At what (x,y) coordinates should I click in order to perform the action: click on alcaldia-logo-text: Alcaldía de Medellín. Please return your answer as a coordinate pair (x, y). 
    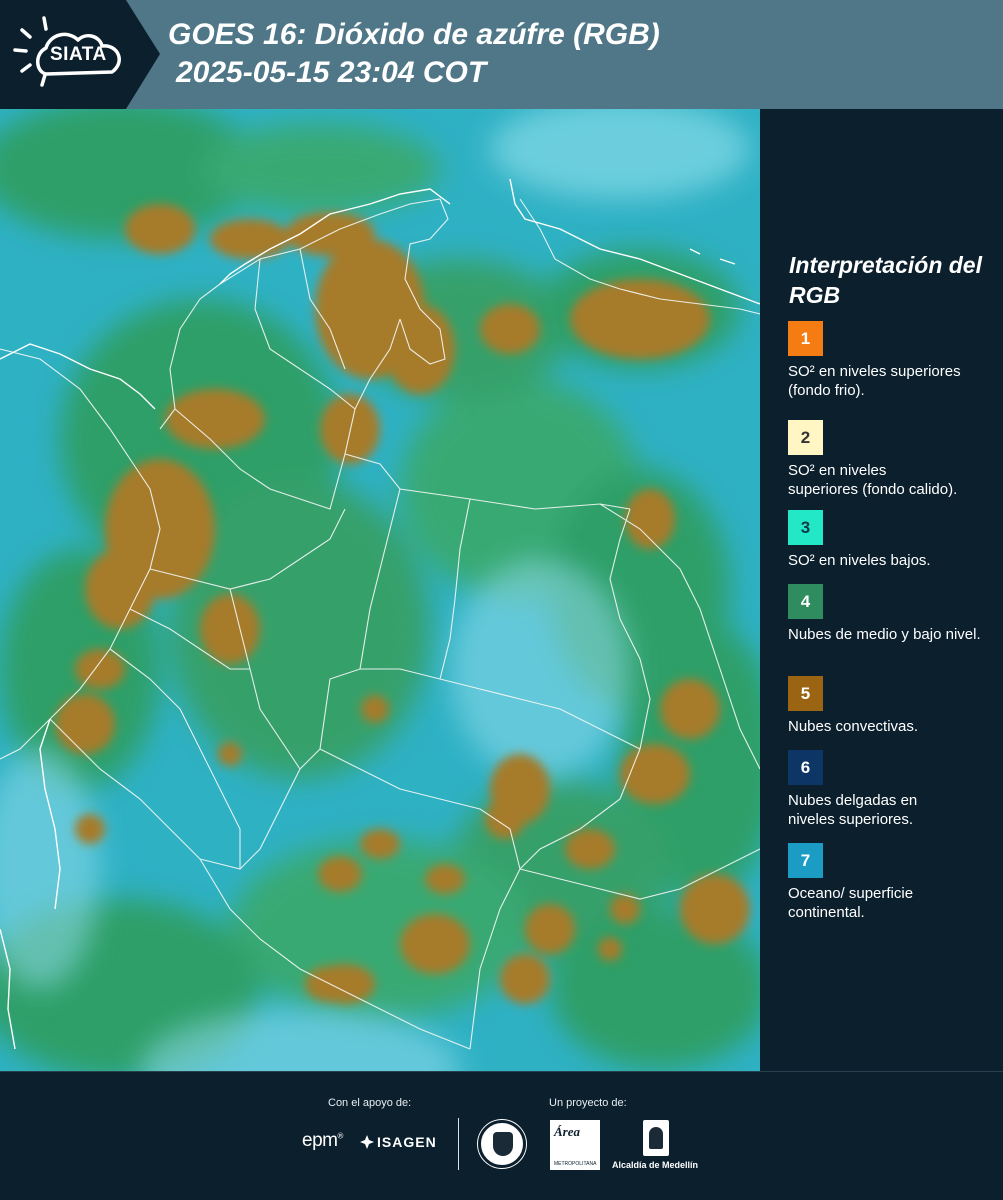
    Looking at the image, I should click on (655, 1165).